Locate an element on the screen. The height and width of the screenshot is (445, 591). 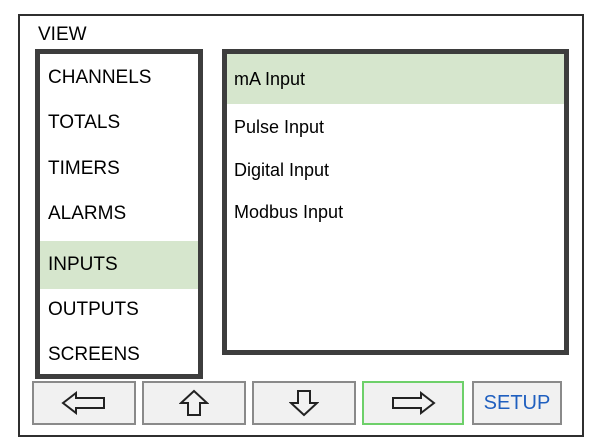
arrow-right-icon is located at coordinates (414, 403).